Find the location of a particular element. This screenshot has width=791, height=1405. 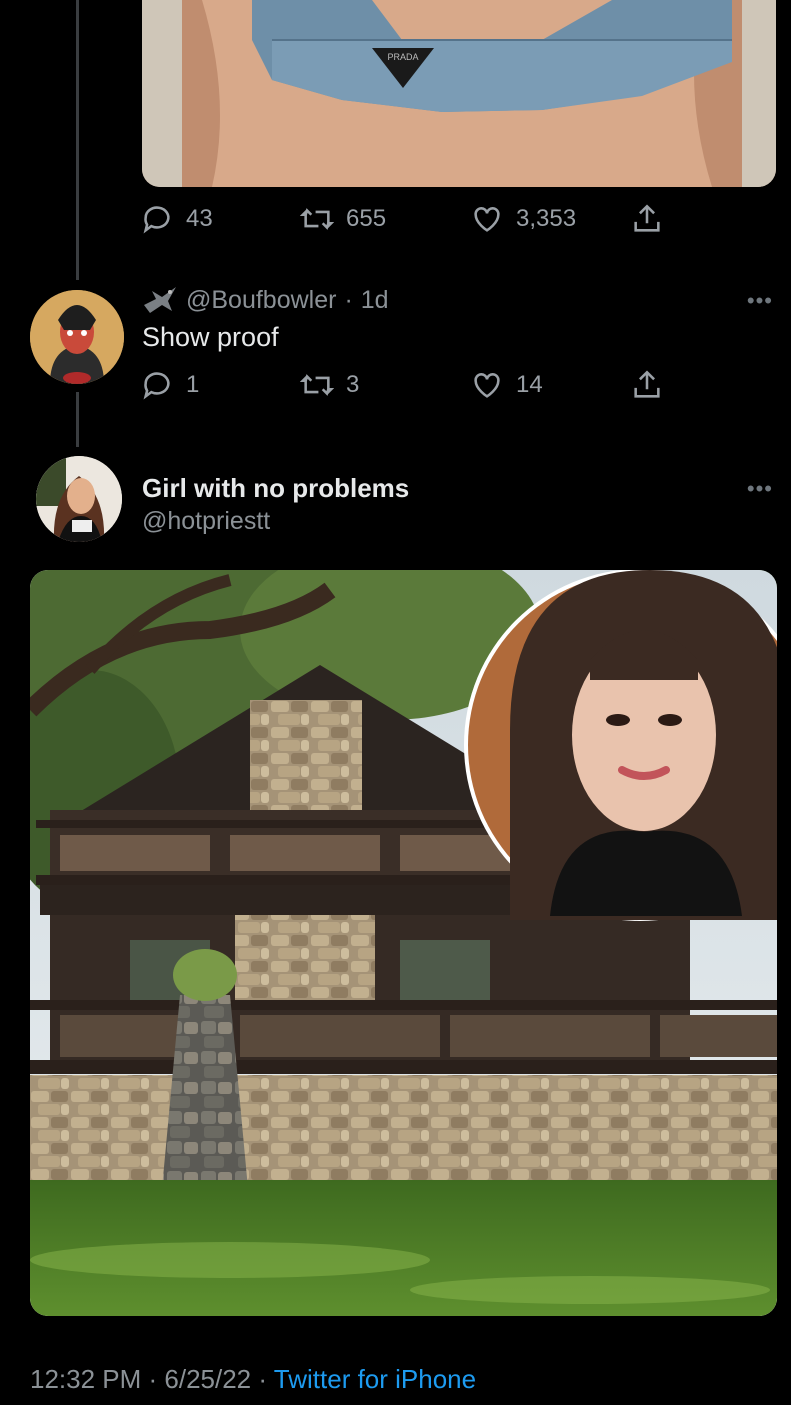

tweet-actions: 1 3 14 is located at coordinates (410, 388).